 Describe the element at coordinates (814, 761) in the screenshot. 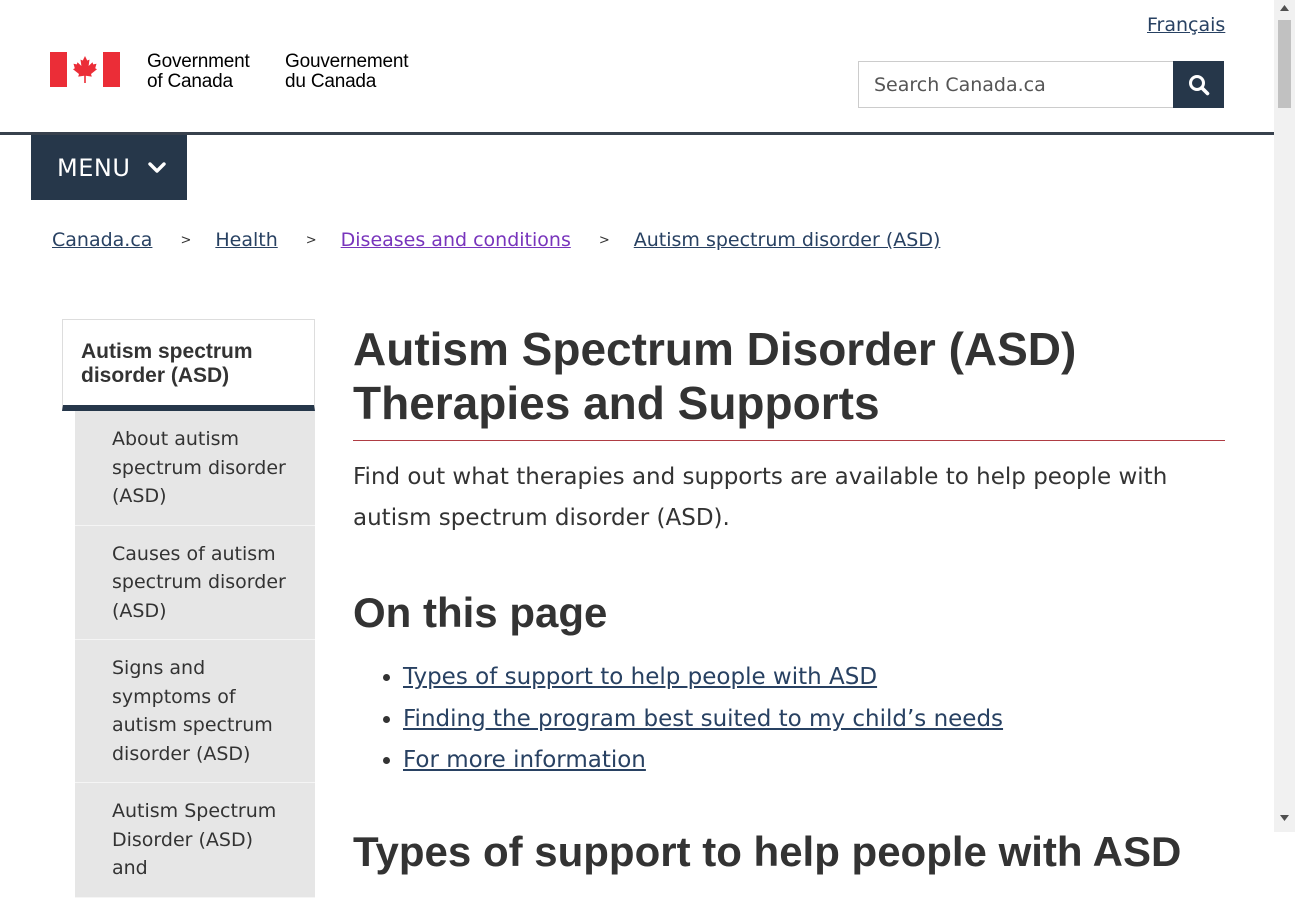

I see `toc-item: For more information` at that location.